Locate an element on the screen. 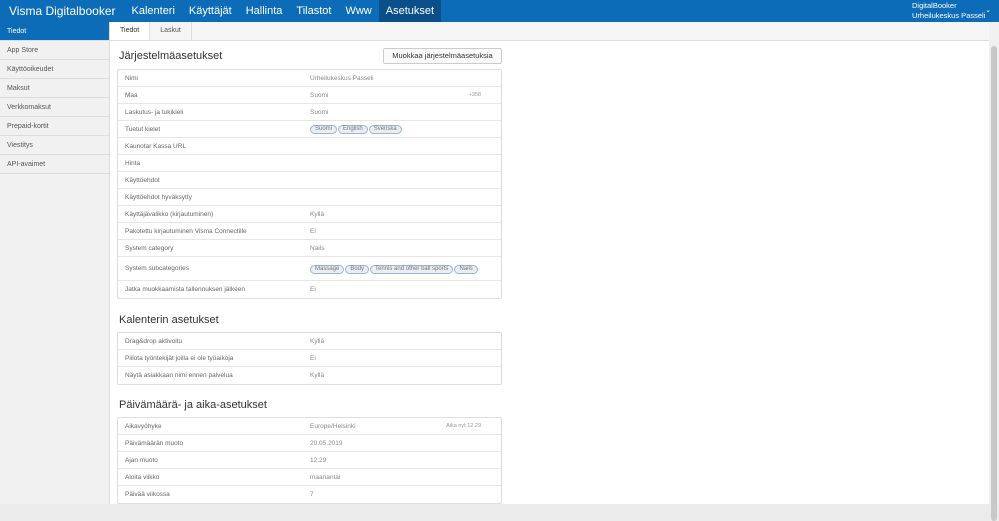 The width and height of the screenshot is (999, 521). setting-row: Drag&drop aktivoitu Kyllä is located at coordinates (309, 341).